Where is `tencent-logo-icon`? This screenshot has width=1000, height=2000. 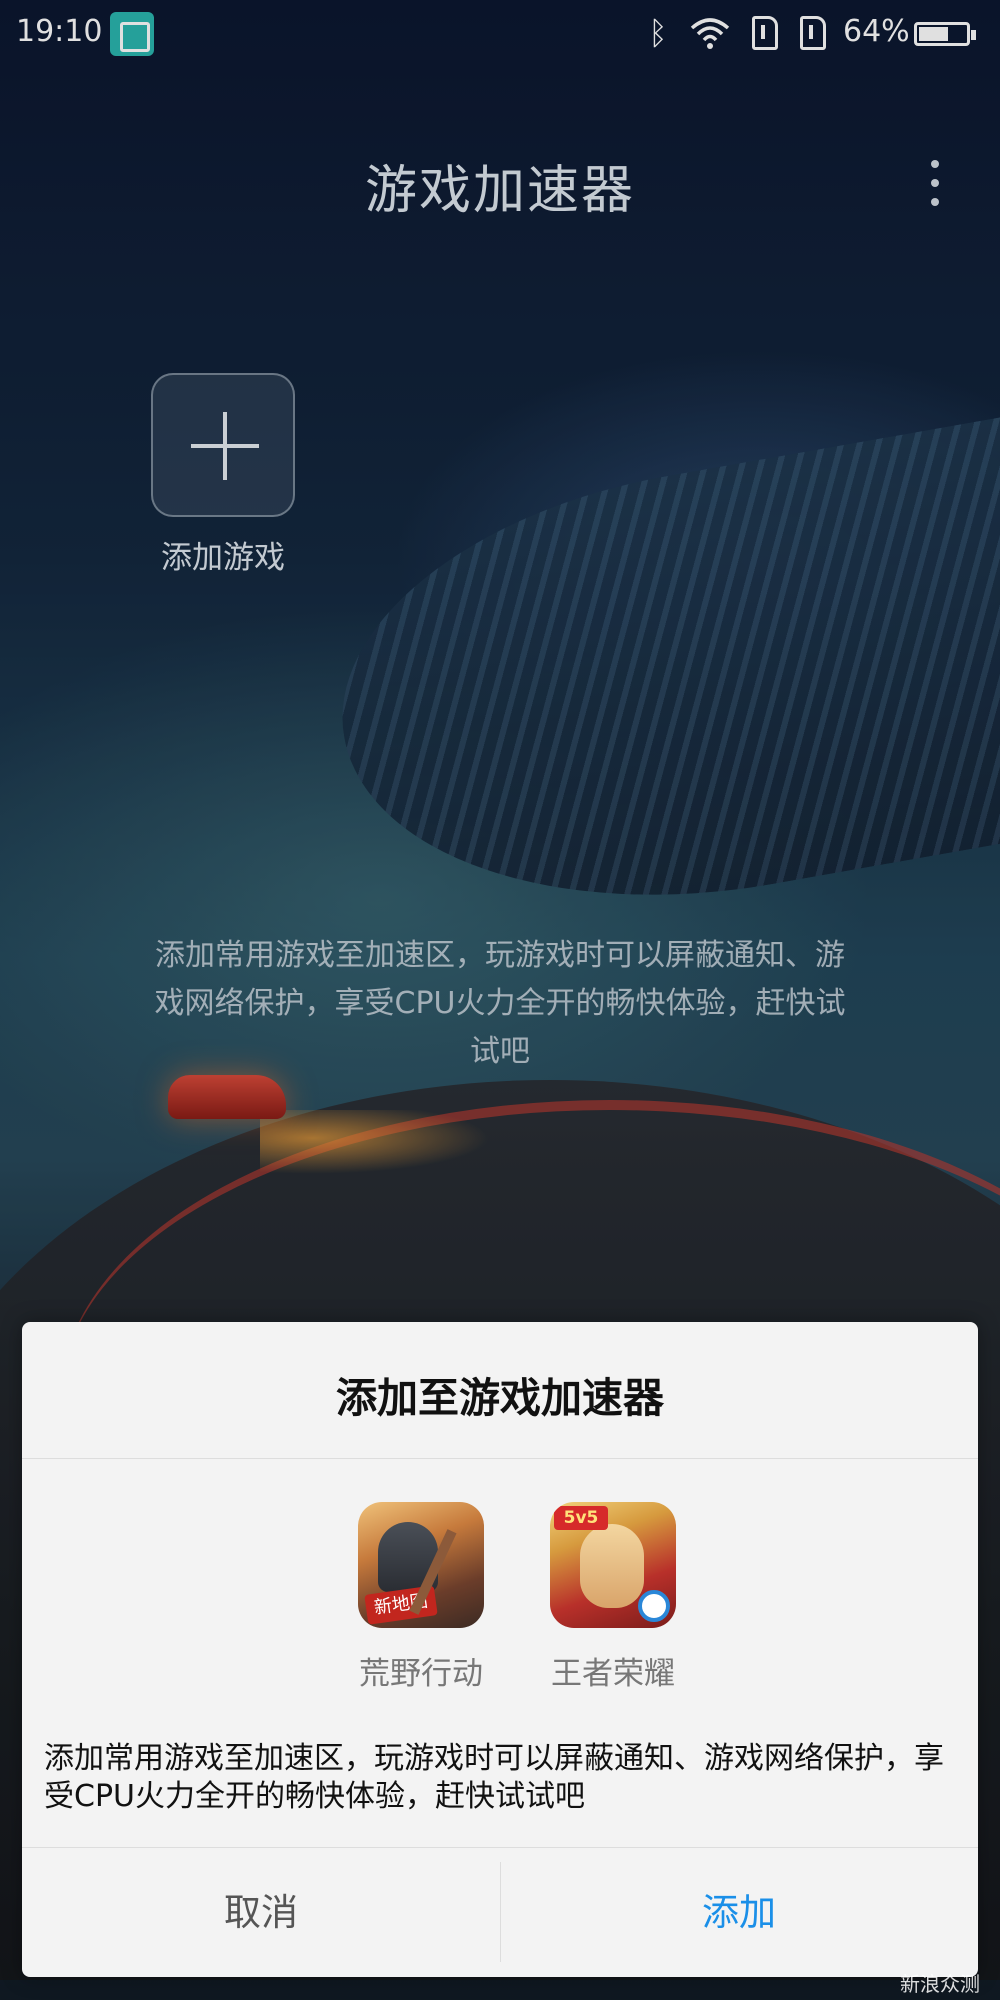
tencent-logo-icon is located at coordinates (654, 1606).